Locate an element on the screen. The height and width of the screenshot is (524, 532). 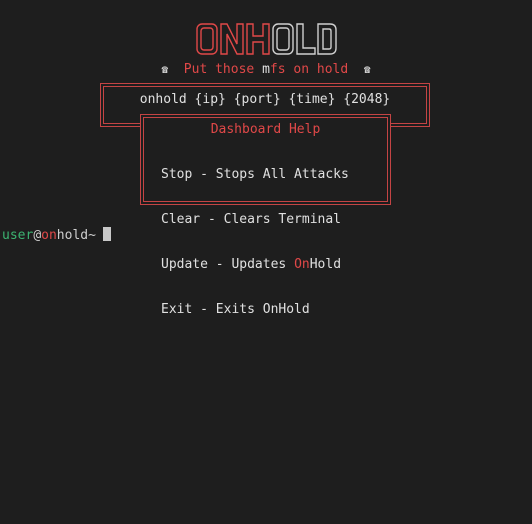
tagline: ☎ Put those mfs on hold ☎ is located at coordinates (266, 69).